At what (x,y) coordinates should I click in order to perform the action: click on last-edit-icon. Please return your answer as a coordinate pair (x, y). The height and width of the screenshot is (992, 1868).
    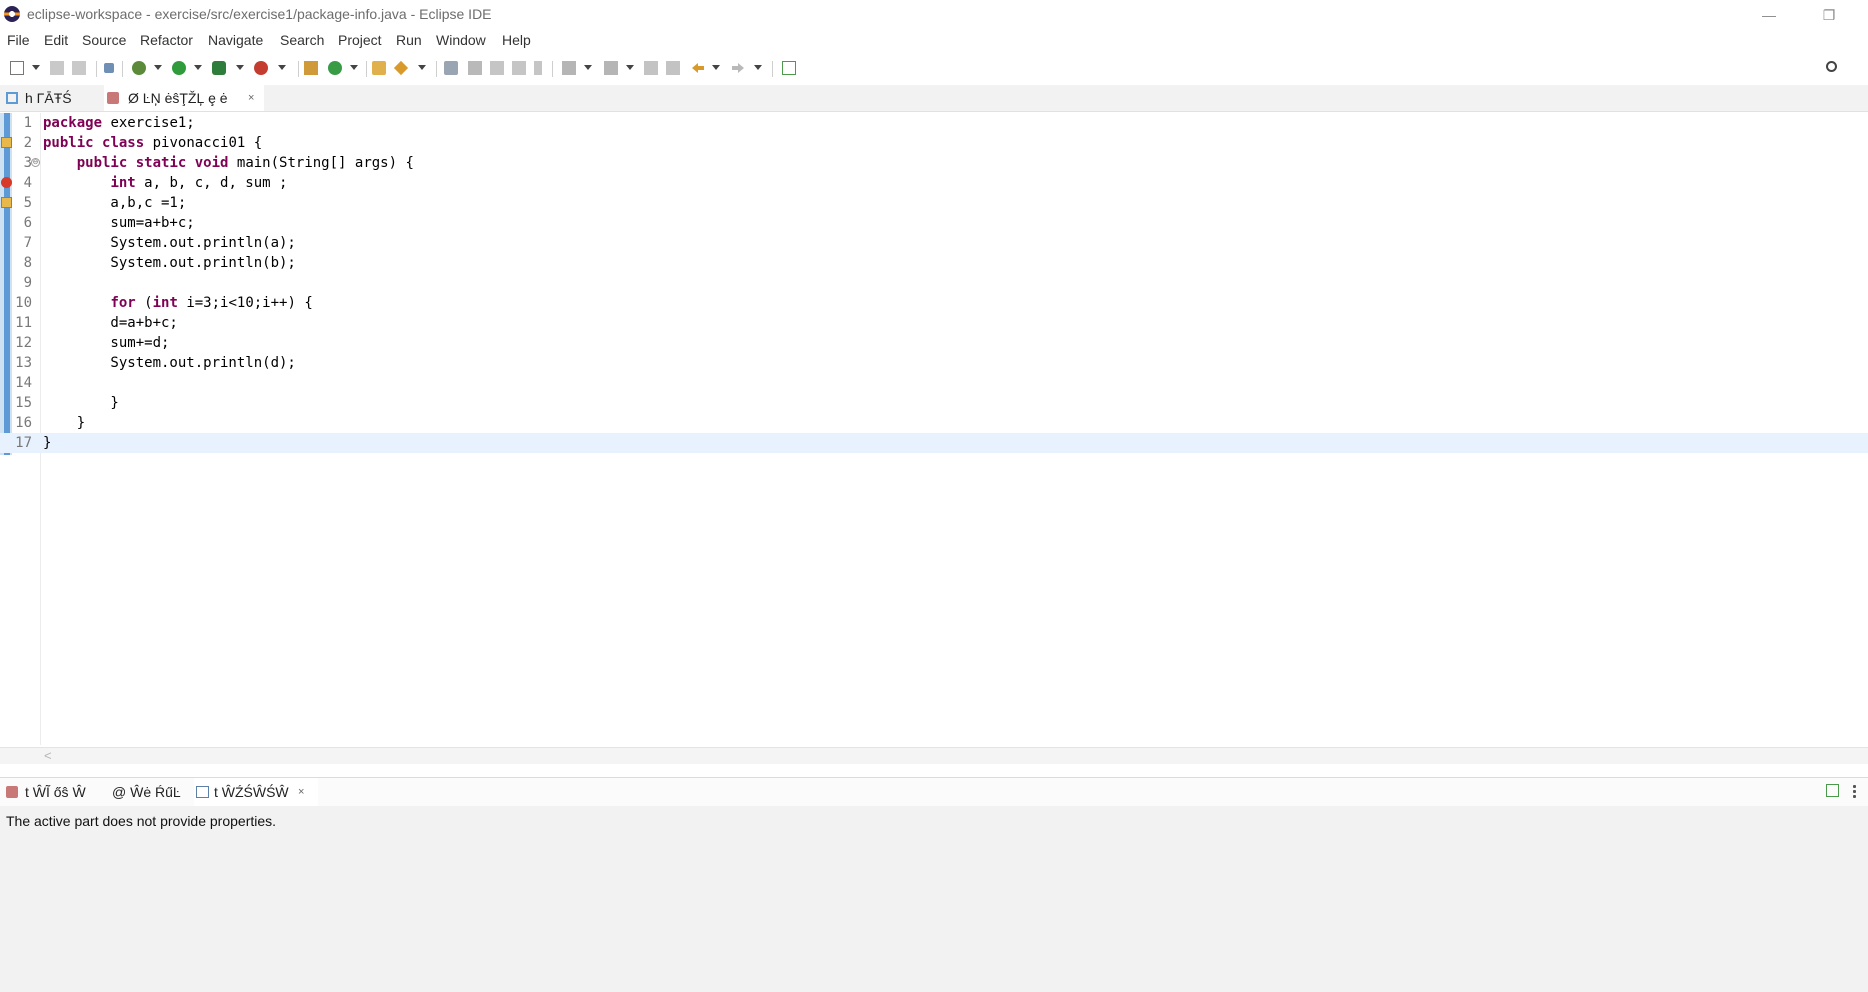
    Looking at the image, I should click on (651, 68).